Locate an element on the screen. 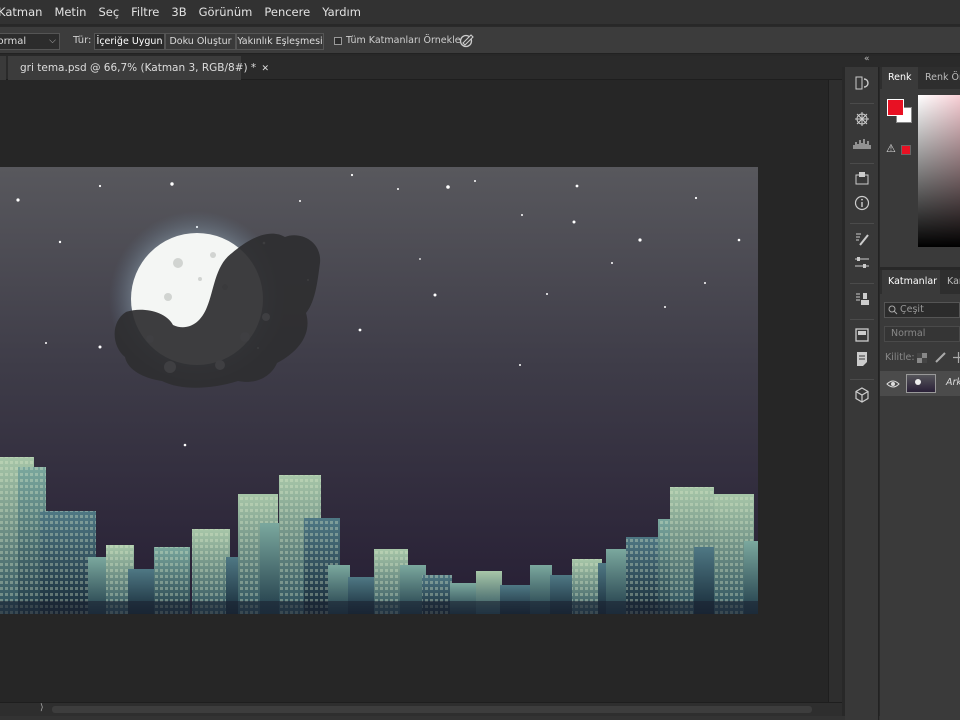 This screenshot has height=720, width=960. vertical-scrollbar is located at coordinates (835, 391).